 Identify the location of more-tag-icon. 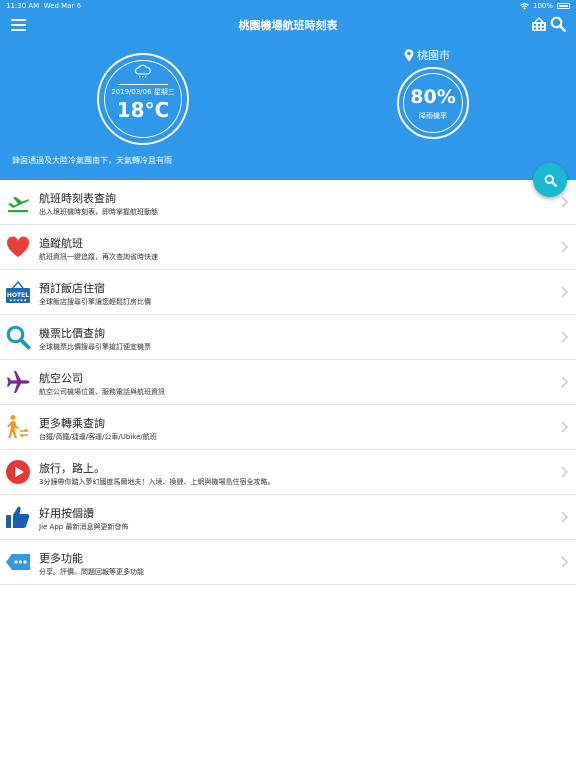
(18, 562).